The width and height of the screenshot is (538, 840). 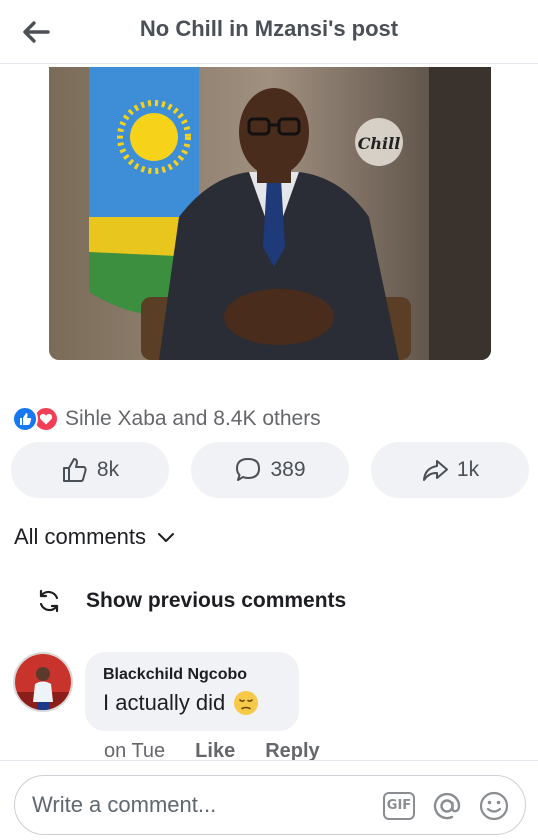 What do you see at coordinates (494, 806) in the screenshot?
I see `emoji-icon` at bounding box center [494, 806].